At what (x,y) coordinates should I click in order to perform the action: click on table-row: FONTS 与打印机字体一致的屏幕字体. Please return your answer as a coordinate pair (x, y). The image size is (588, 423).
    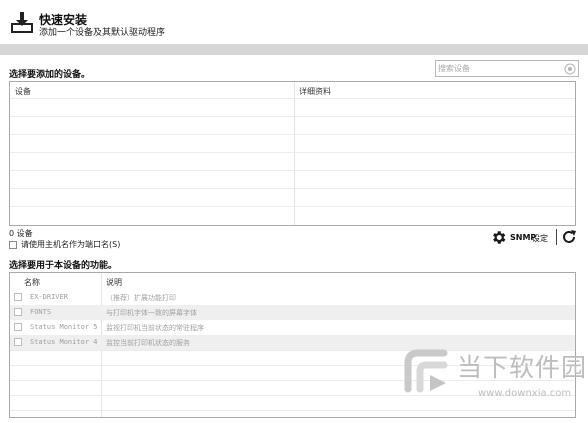
    Looking at the image, I should click on (292, 312).